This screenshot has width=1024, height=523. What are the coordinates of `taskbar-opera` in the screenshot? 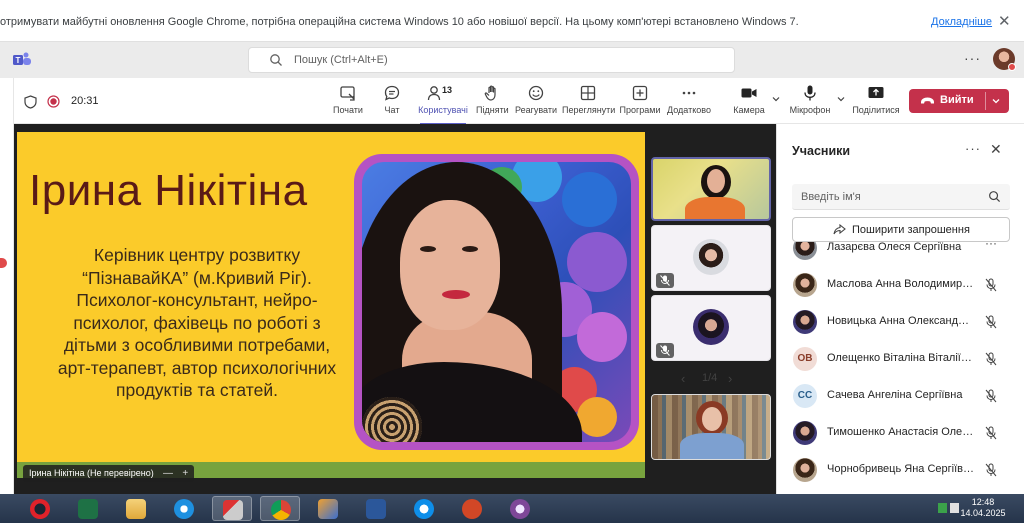 It's located at (40, 508).